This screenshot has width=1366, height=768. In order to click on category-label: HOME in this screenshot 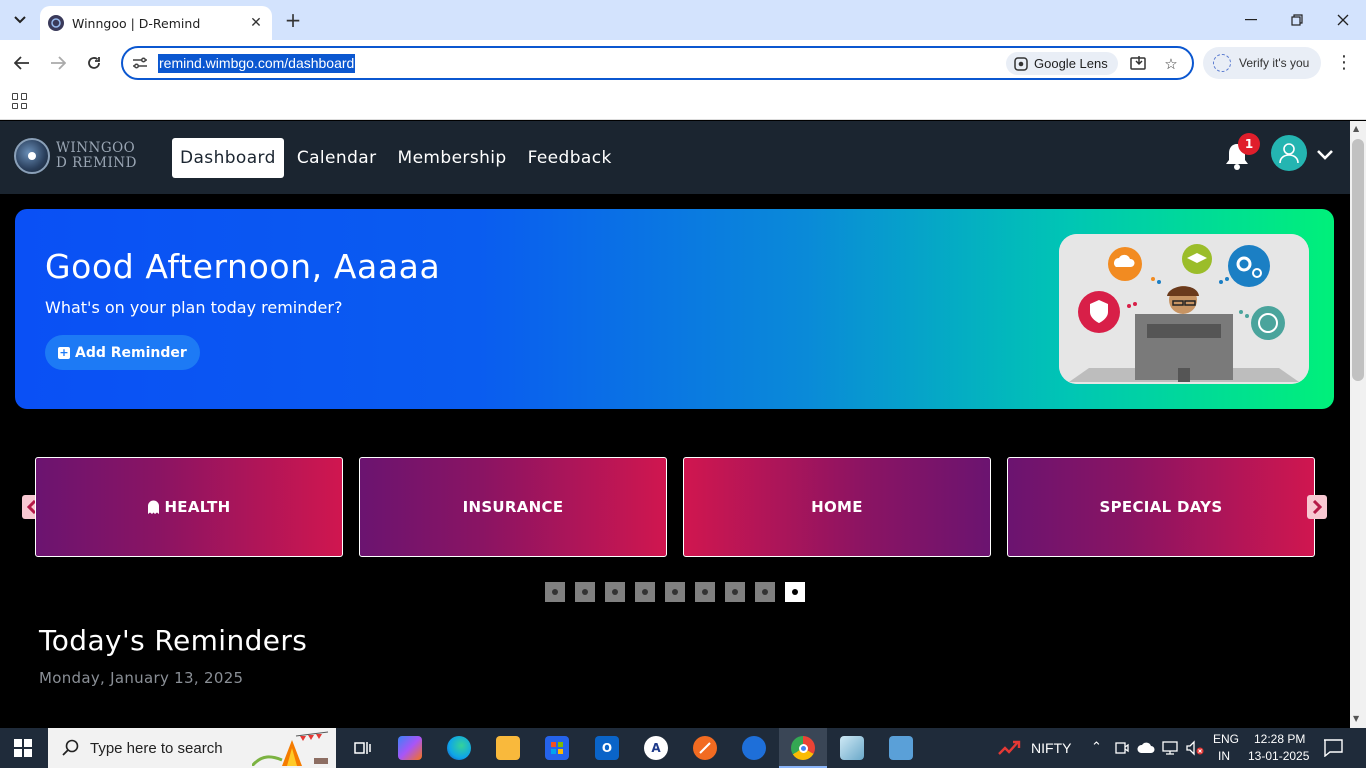, I will do `click(837, 507)`.